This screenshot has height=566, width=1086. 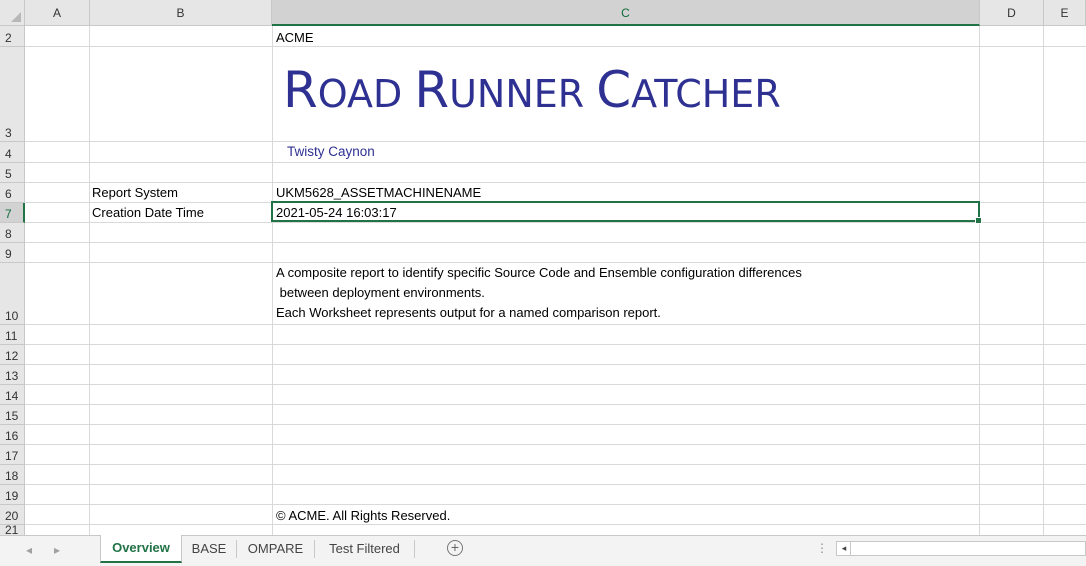 I want to click on previous-sheet-icon: ◂, so click(x=29, y=550).